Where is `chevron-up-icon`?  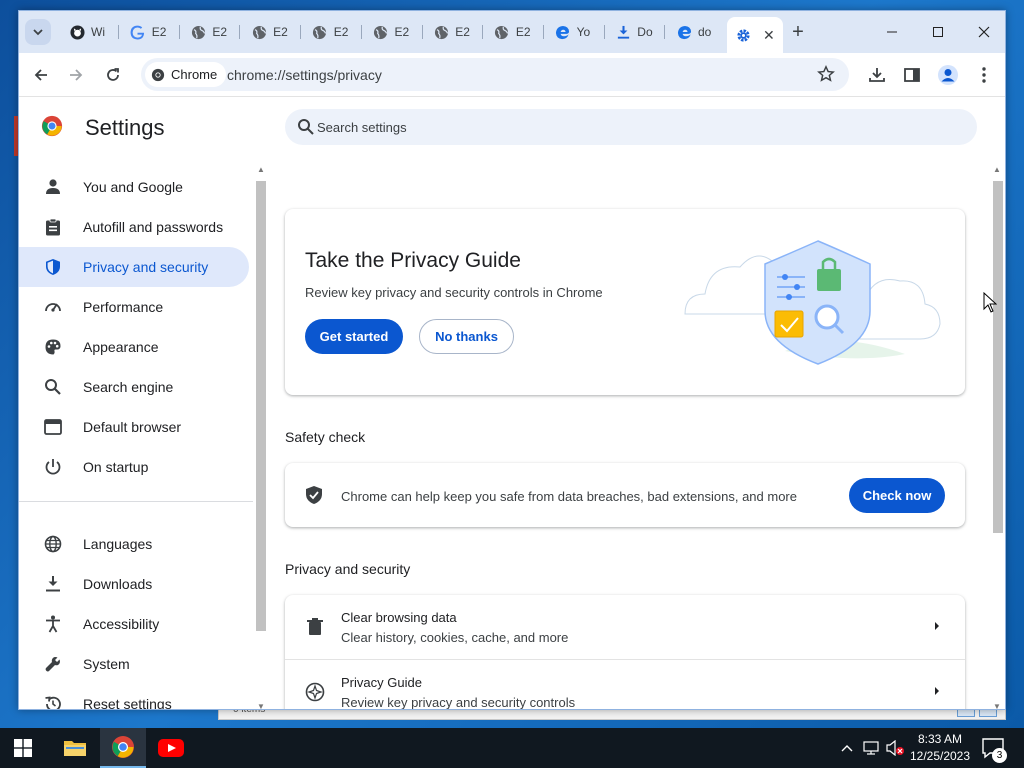 chevron-up-icon is located at coordinates (847, 748).